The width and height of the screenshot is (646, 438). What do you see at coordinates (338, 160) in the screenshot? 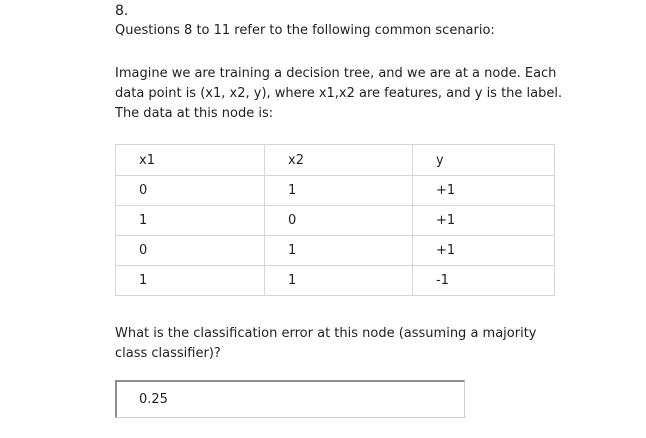
I see `column-header-x2: x2` at bounding box center [338, 160].